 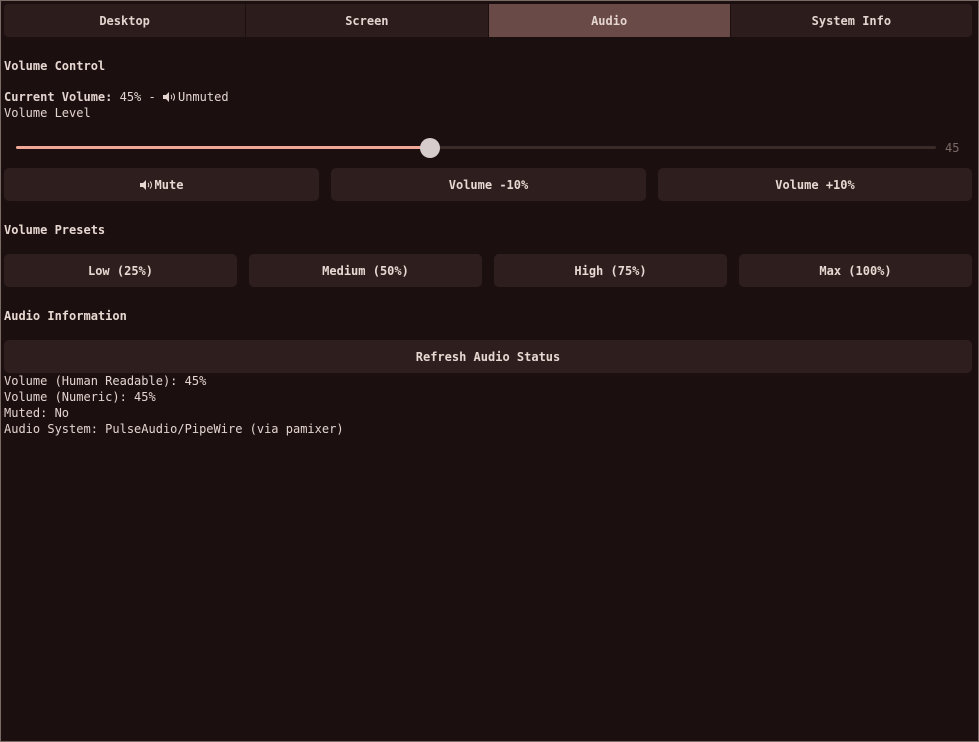 I want to click on preset-max-button: Max (100%), so click(x=855, y=270).